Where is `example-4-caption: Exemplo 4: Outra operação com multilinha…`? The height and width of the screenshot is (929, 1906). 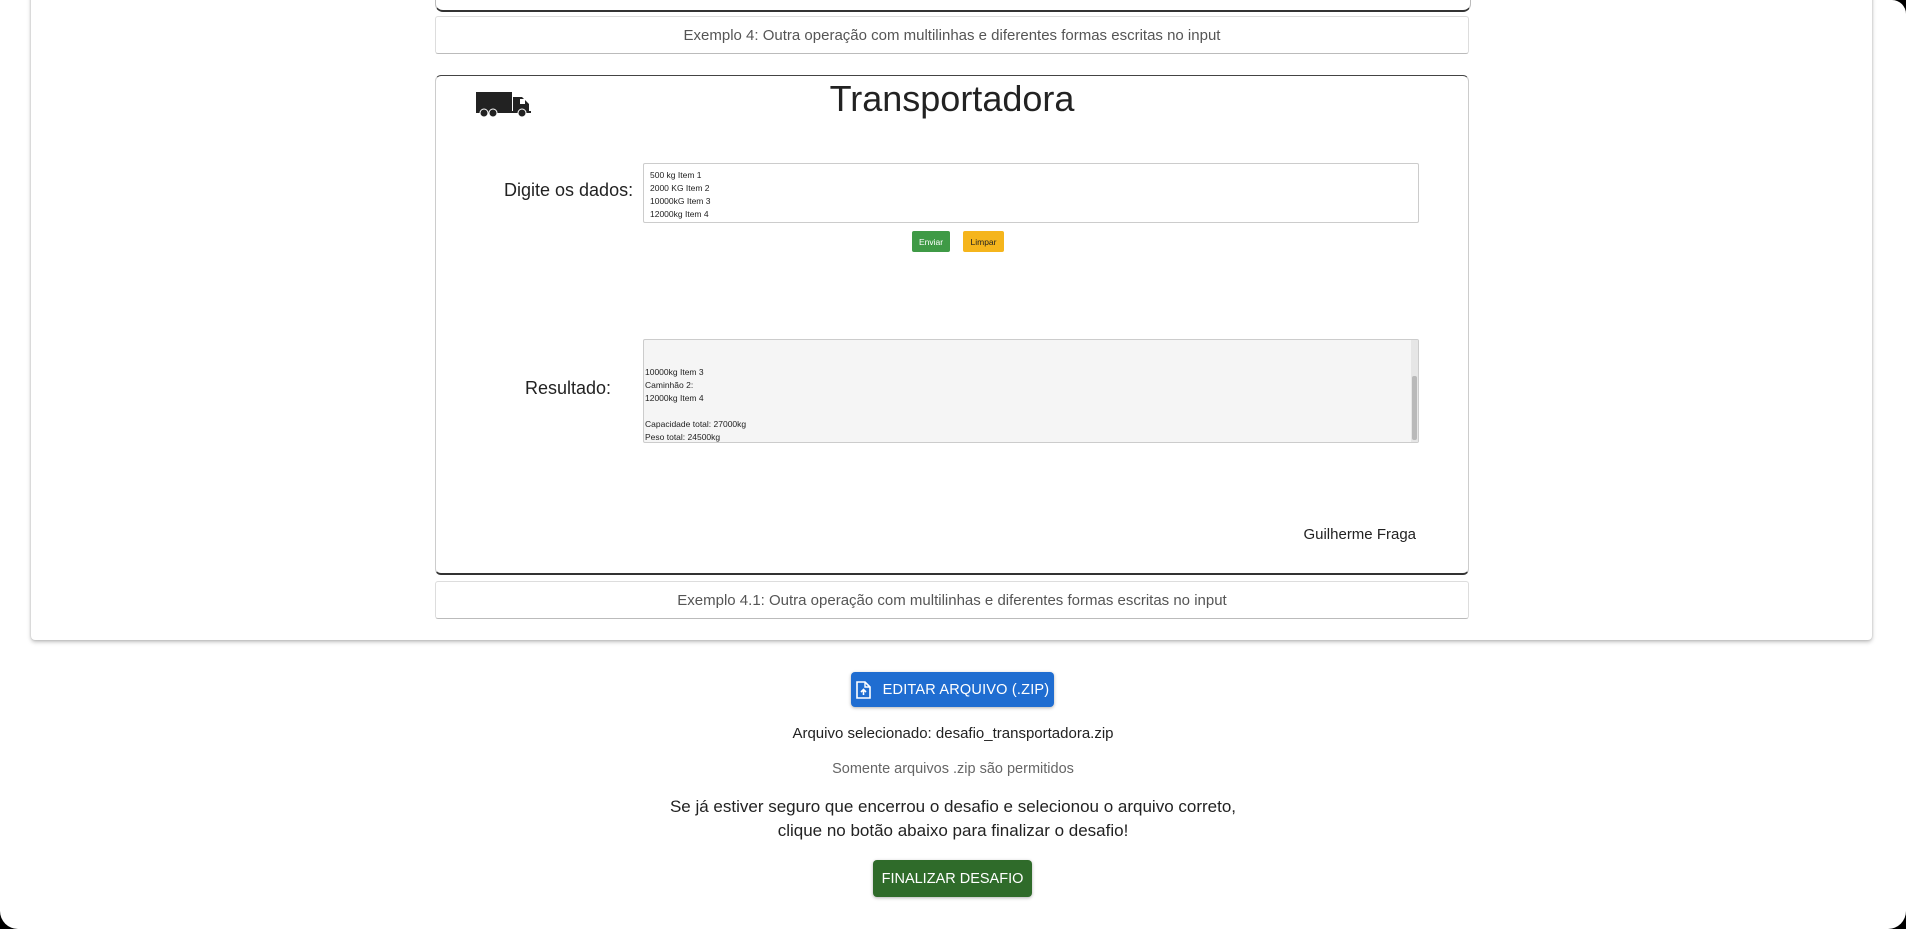
example-4-caption: Exemplo 4: Outra operação com multilinha… is located at coordinates (952, 35).